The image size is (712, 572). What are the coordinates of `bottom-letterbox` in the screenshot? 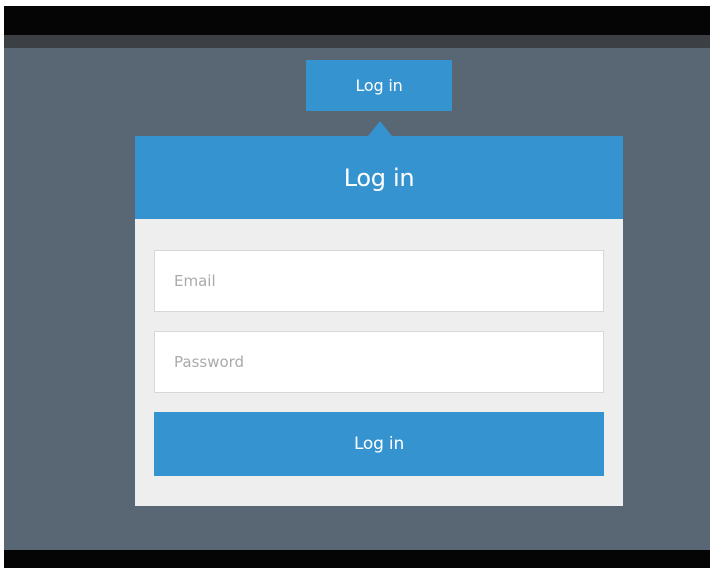 It's located at (357, 559).